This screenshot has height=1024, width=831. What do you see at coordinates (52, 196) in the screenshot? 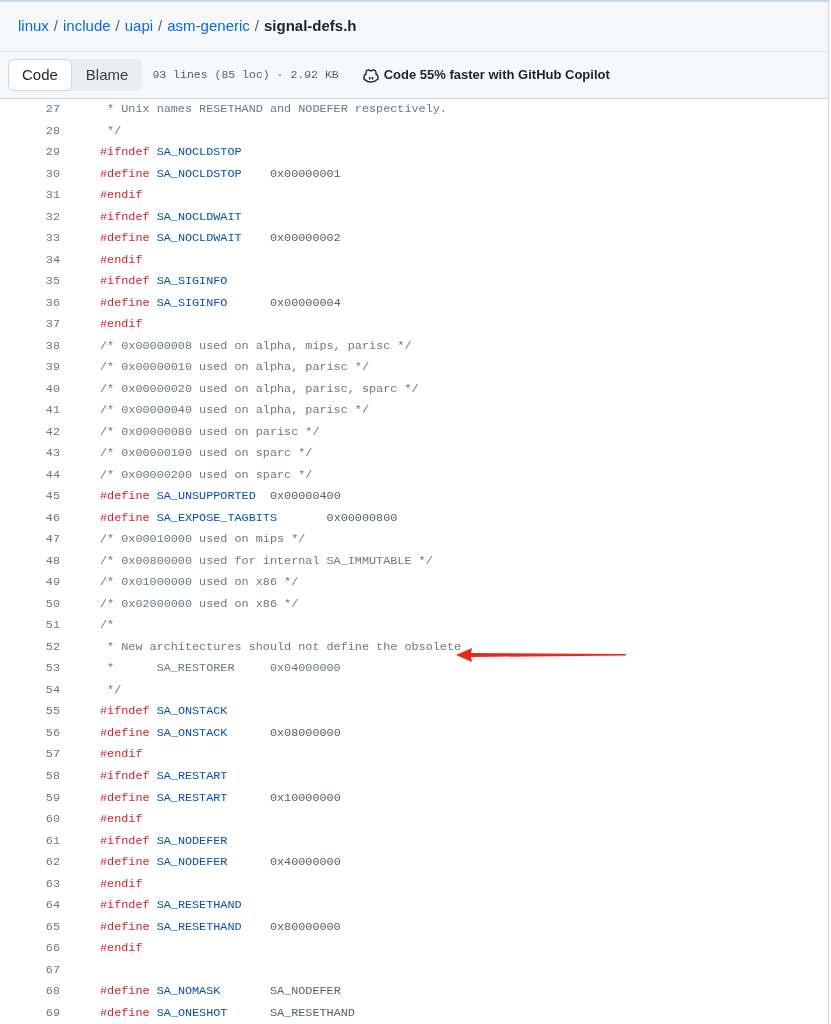
I see `line-number: 31` at bounding box center [52, 196].